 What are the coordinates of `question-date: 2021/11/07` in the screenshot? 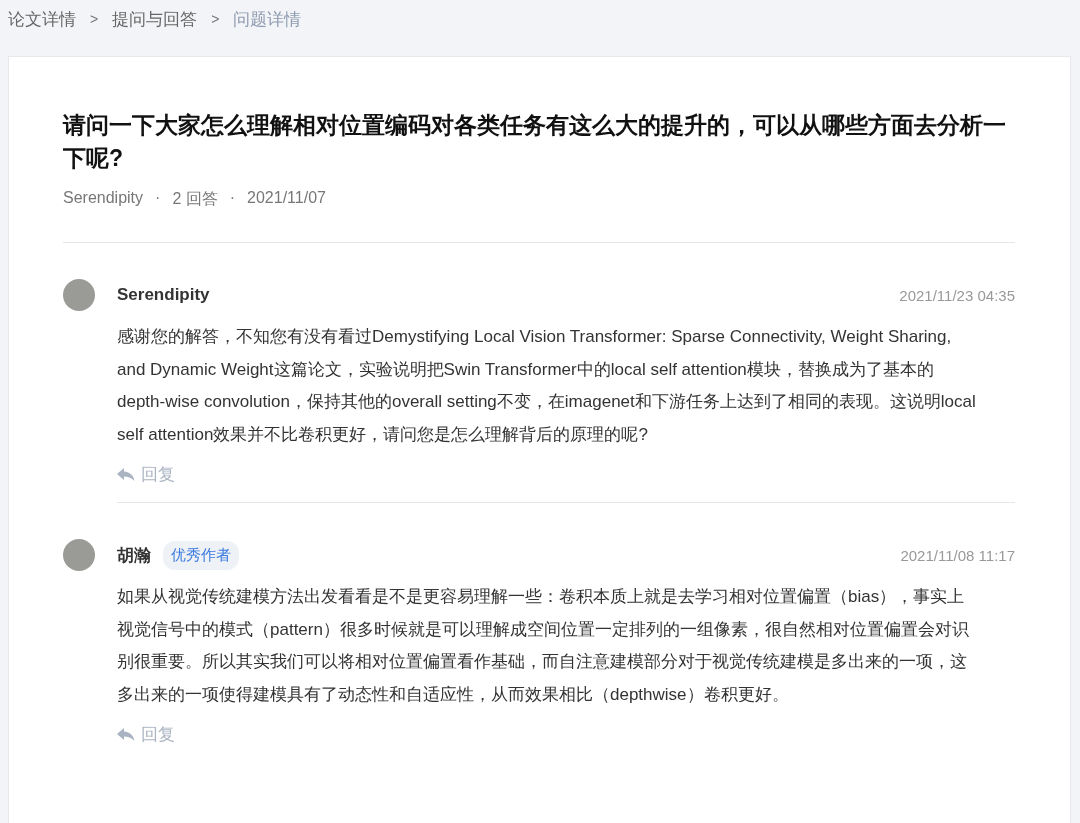 It's located at (286, 198).